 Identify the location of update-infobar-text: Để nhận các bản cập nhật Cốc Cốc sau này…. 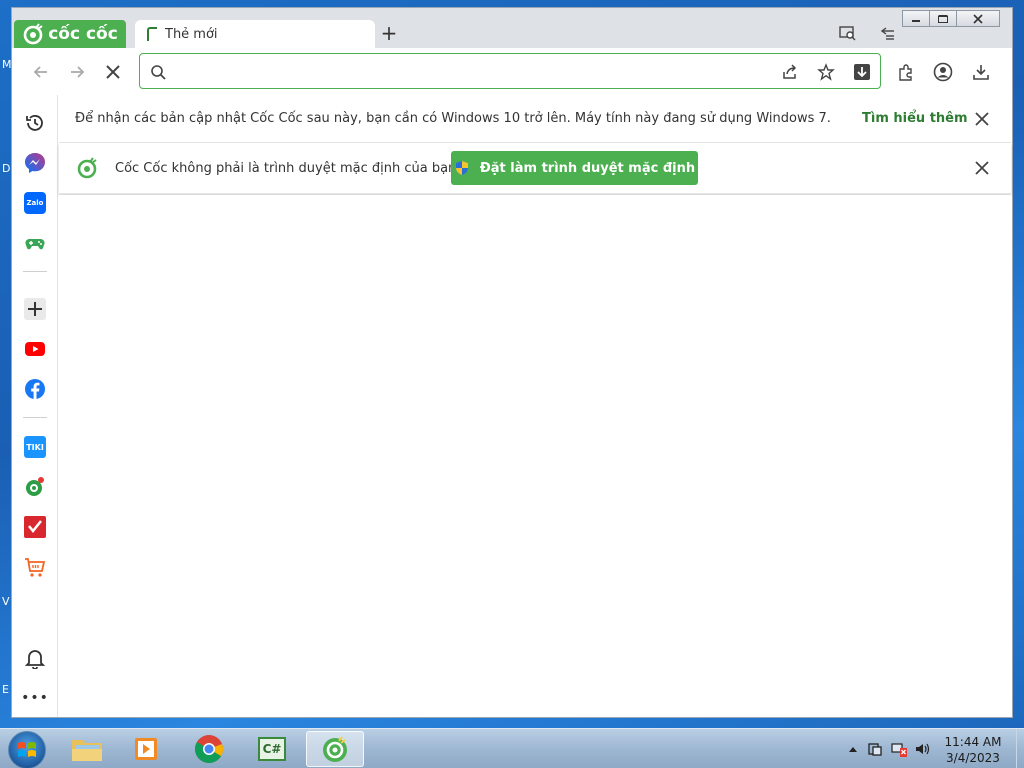
(453, 118).